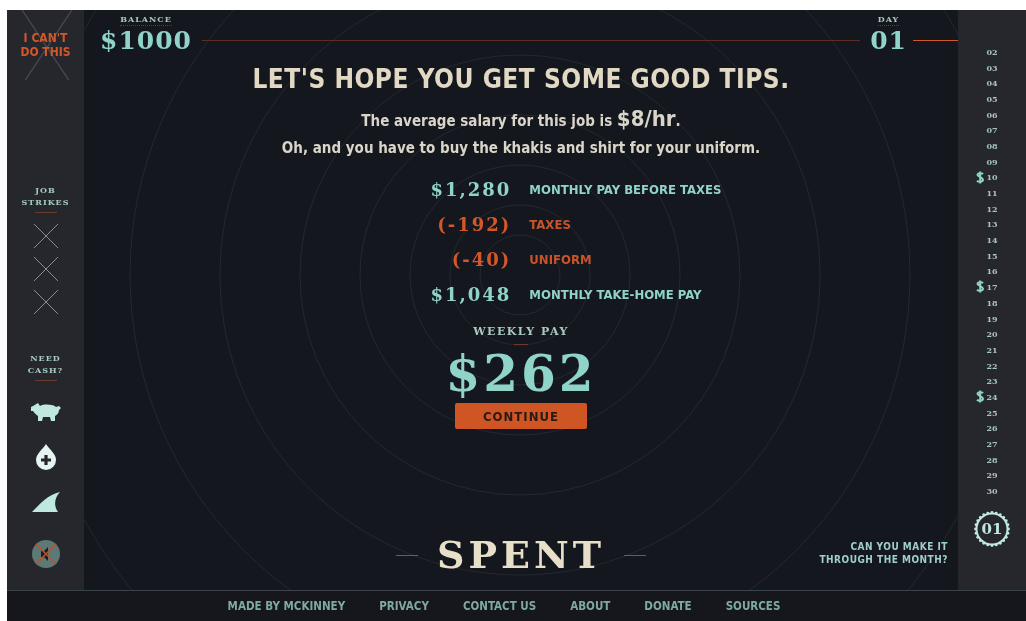 Image resolution: width=1026 pixels, height=621 pixels. I want to click on weekly-pay-label: WEEKLY PAY, so click(521, 331).